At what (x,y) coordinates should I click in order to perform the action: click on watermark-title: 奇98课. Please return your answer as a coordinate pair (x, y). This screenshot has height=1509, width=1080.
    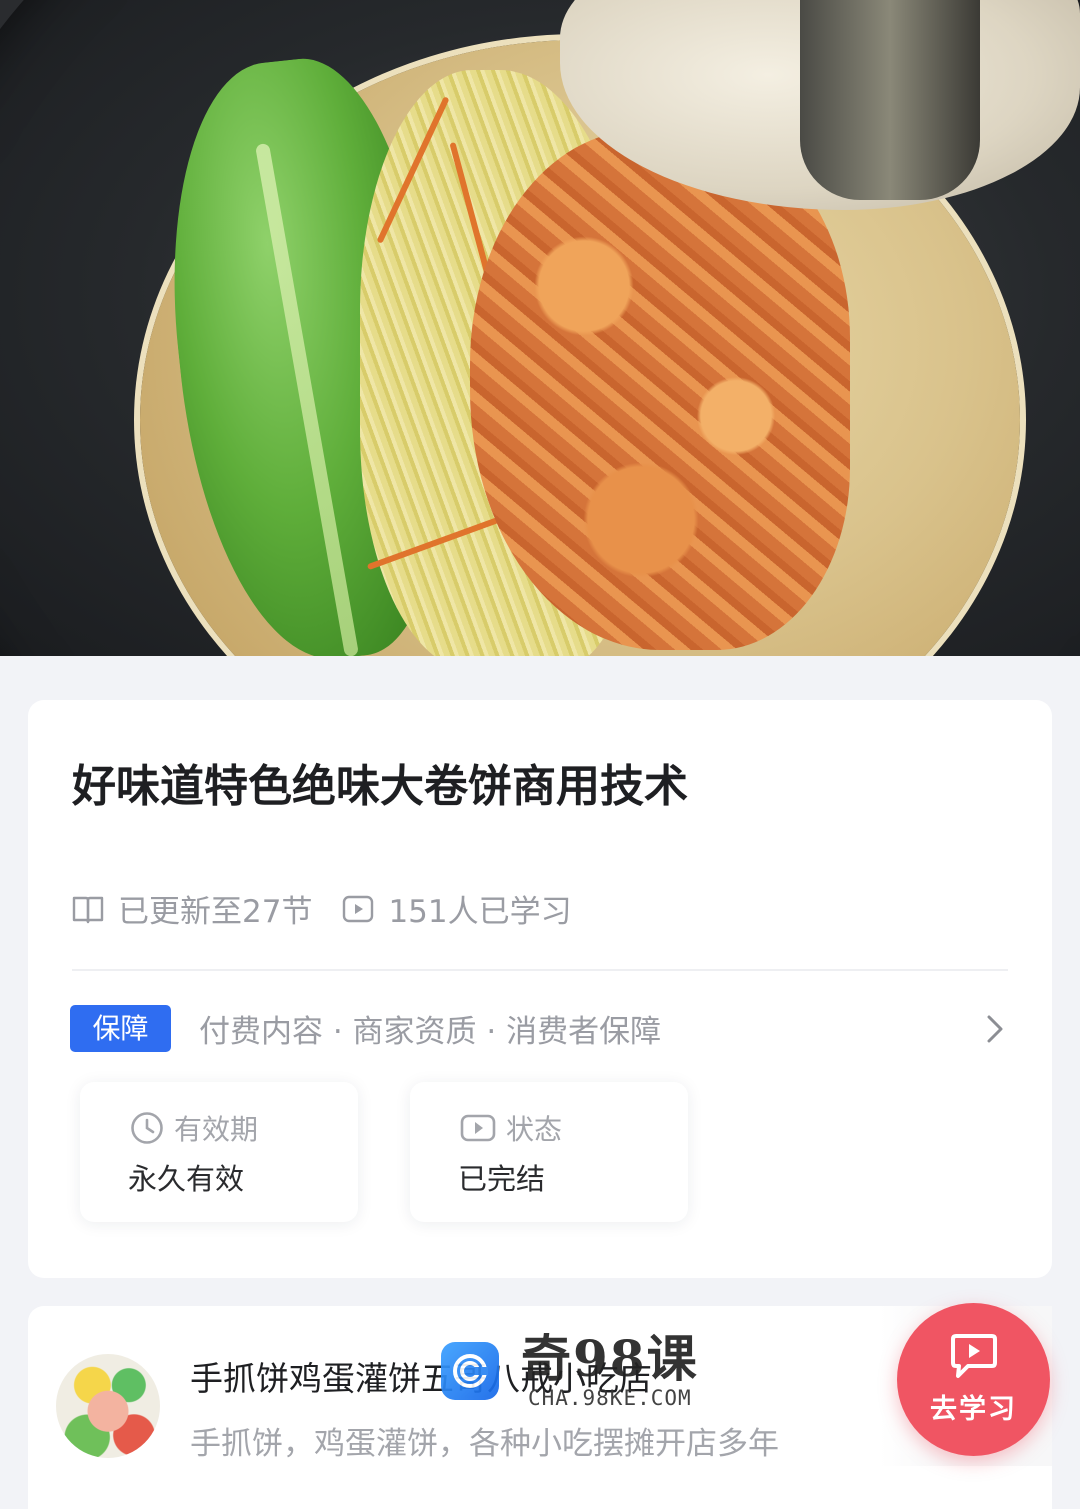
    Looking at the image, I should click on (610, 1358).